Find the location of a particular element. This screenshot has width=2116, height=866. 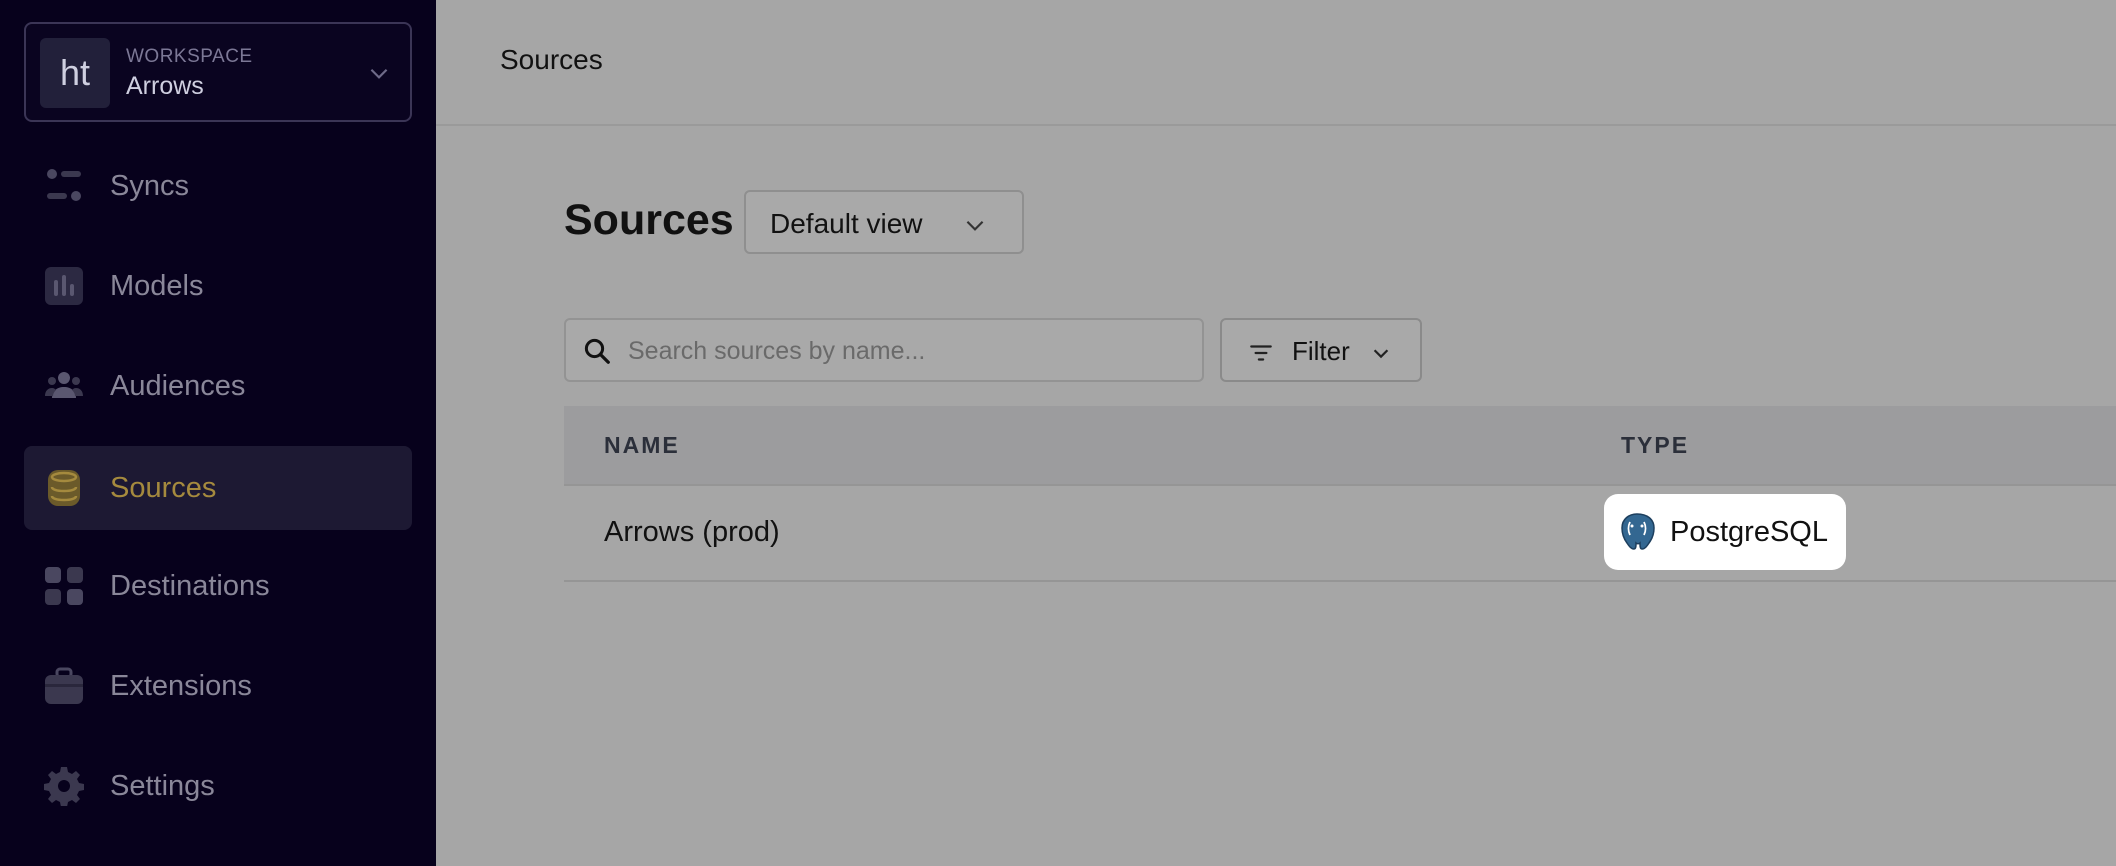

search-icon is located at coordinates (597, 351).